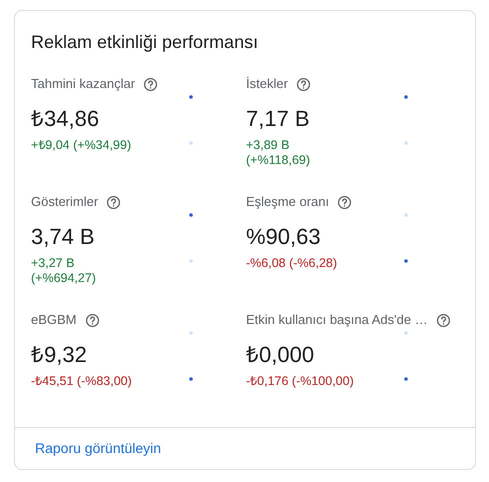 The image size is (489, 482). Describe the element at coordinates (145, 42) in the screenshot. I see `card-title: Reklam etkinliği performansı` at that location.